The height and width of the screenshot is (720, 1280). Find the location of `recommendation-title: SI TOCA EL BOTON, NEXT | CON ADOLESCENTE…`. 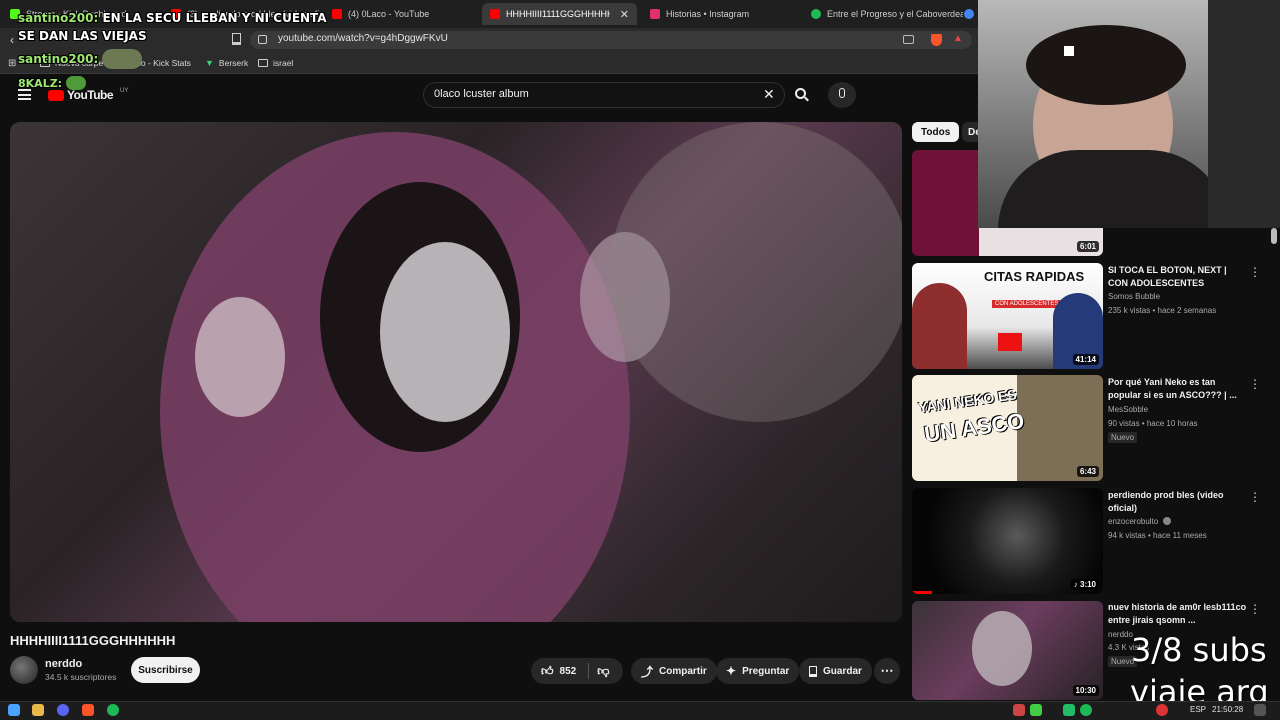

recommendation-title: SI TOCA EL BOTON, NEXT | CON ADOLESCENTE… is located at coordinates (1178, 277).